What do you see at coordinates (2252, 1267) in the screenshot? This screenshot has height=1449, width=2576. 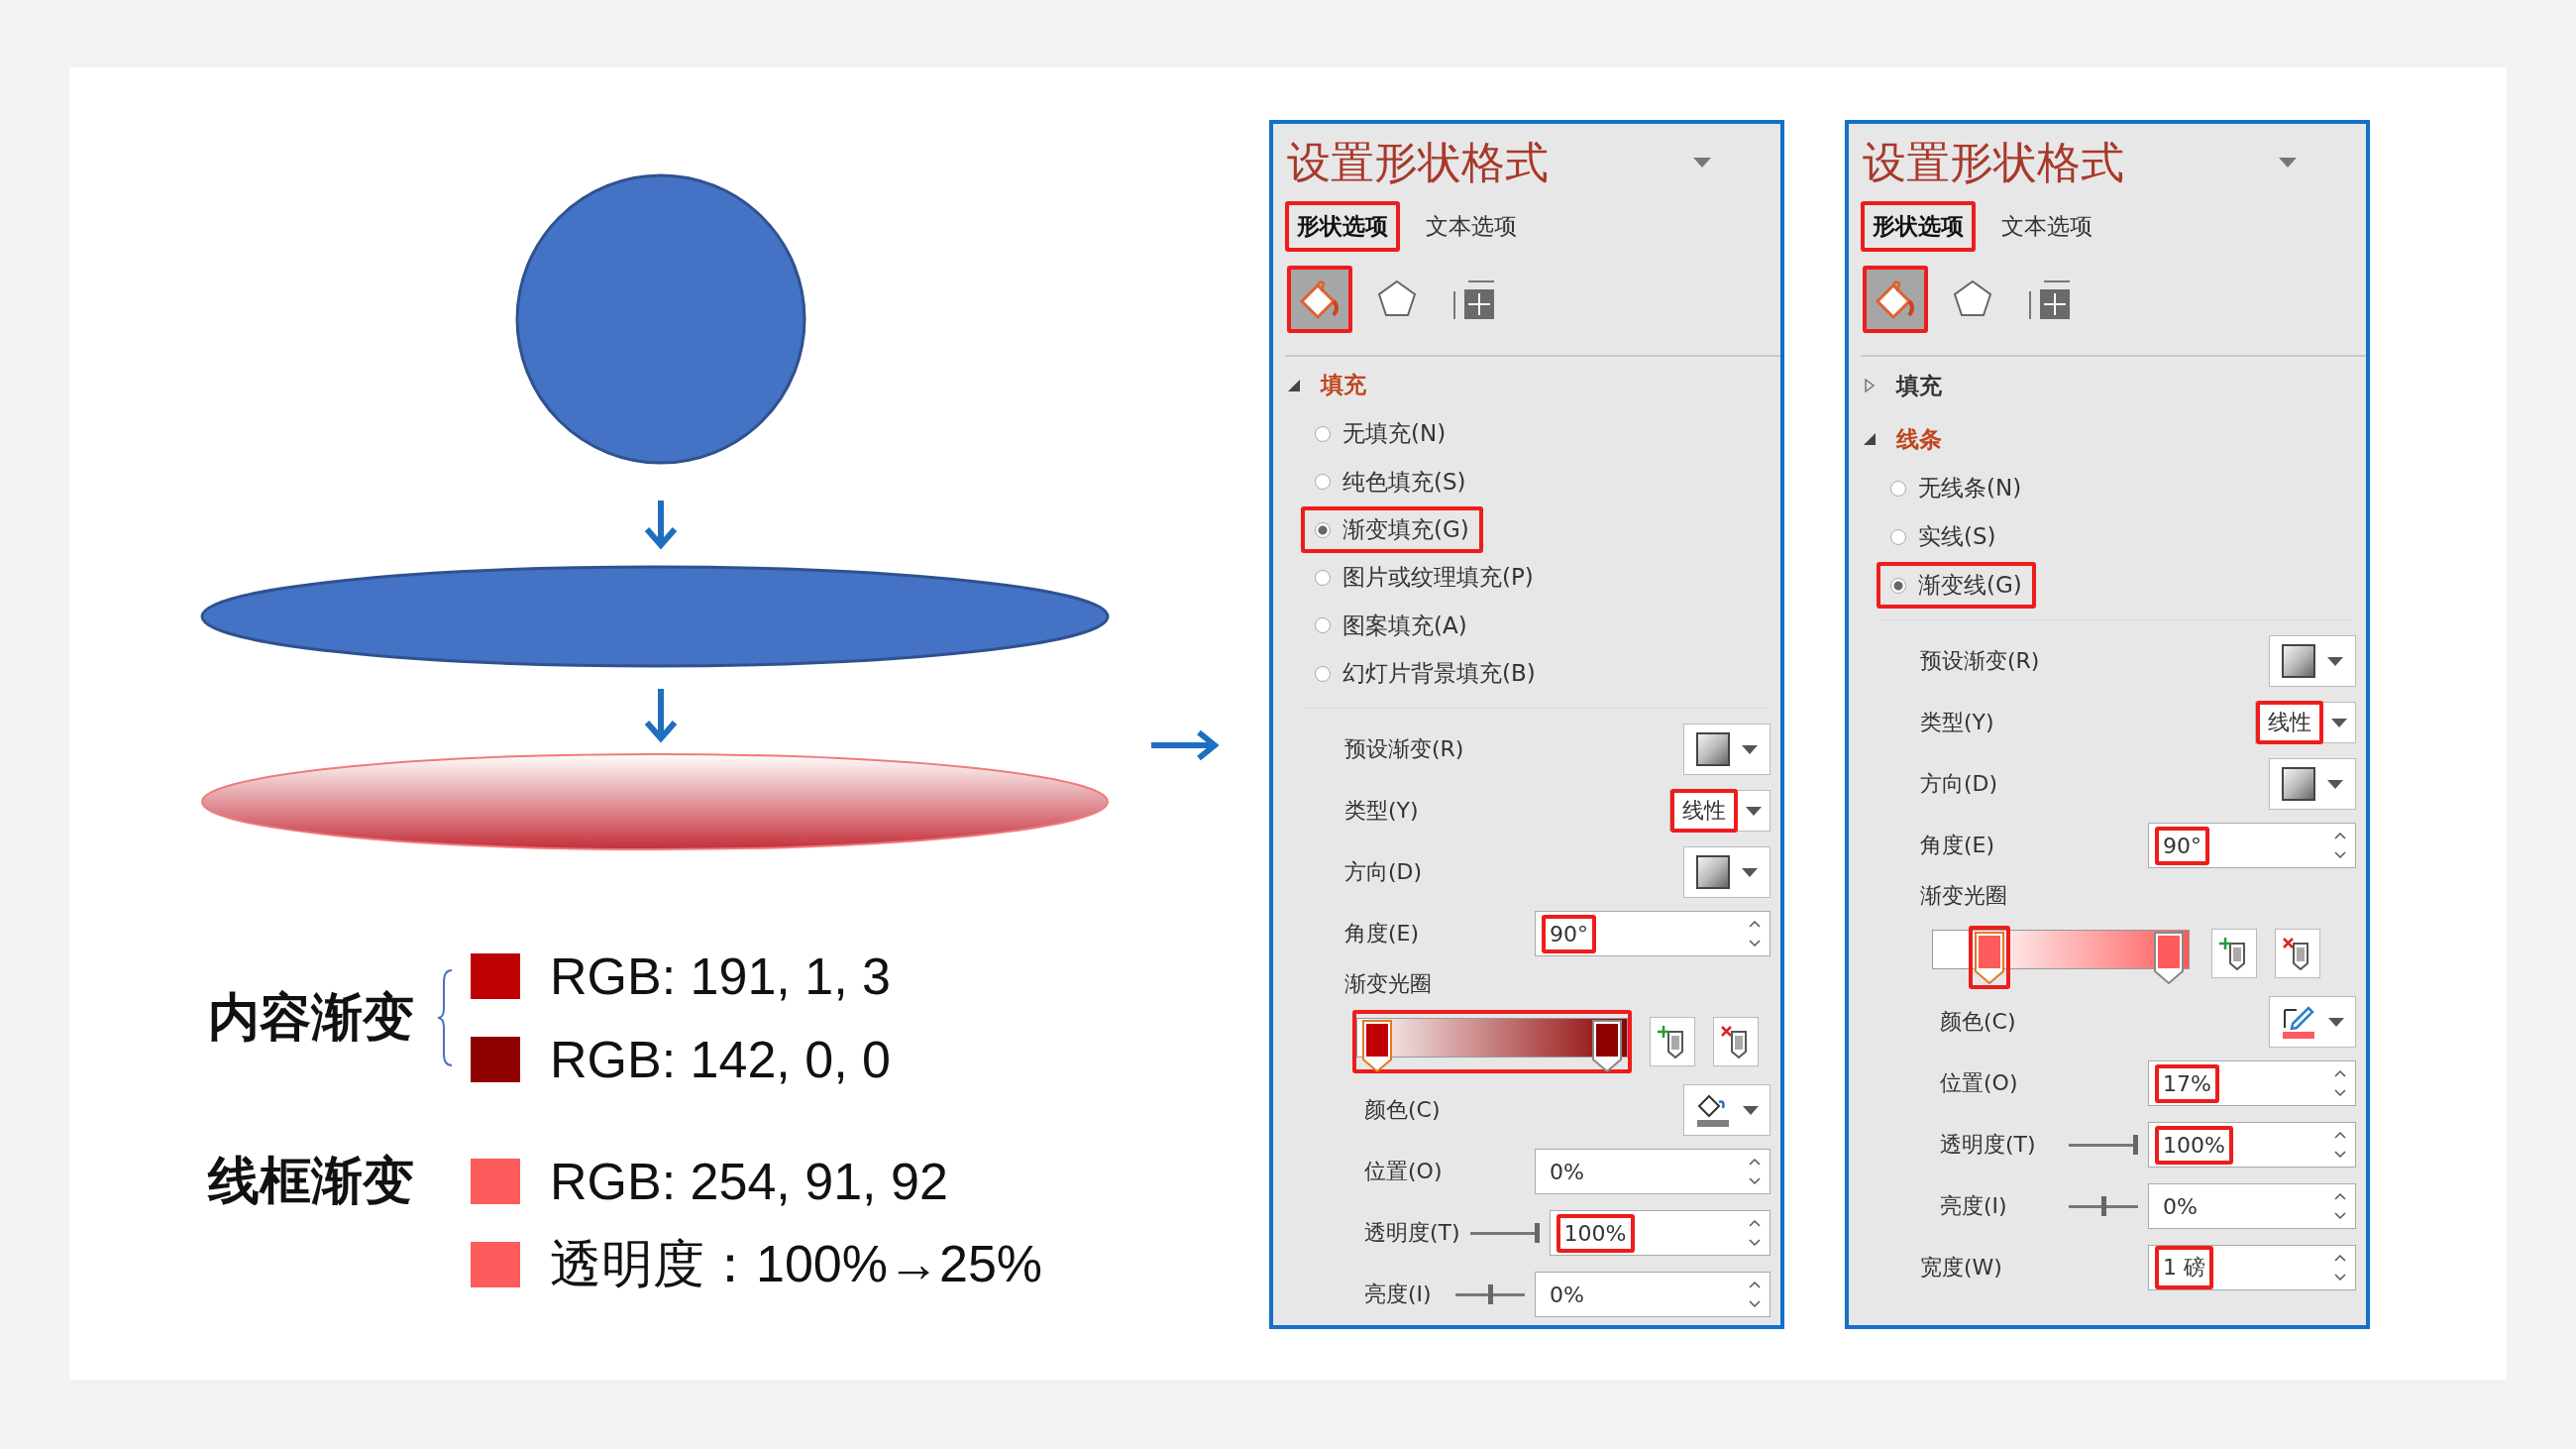 I see `spin-field: 1 磅` at bounding box center [2252, 1267].